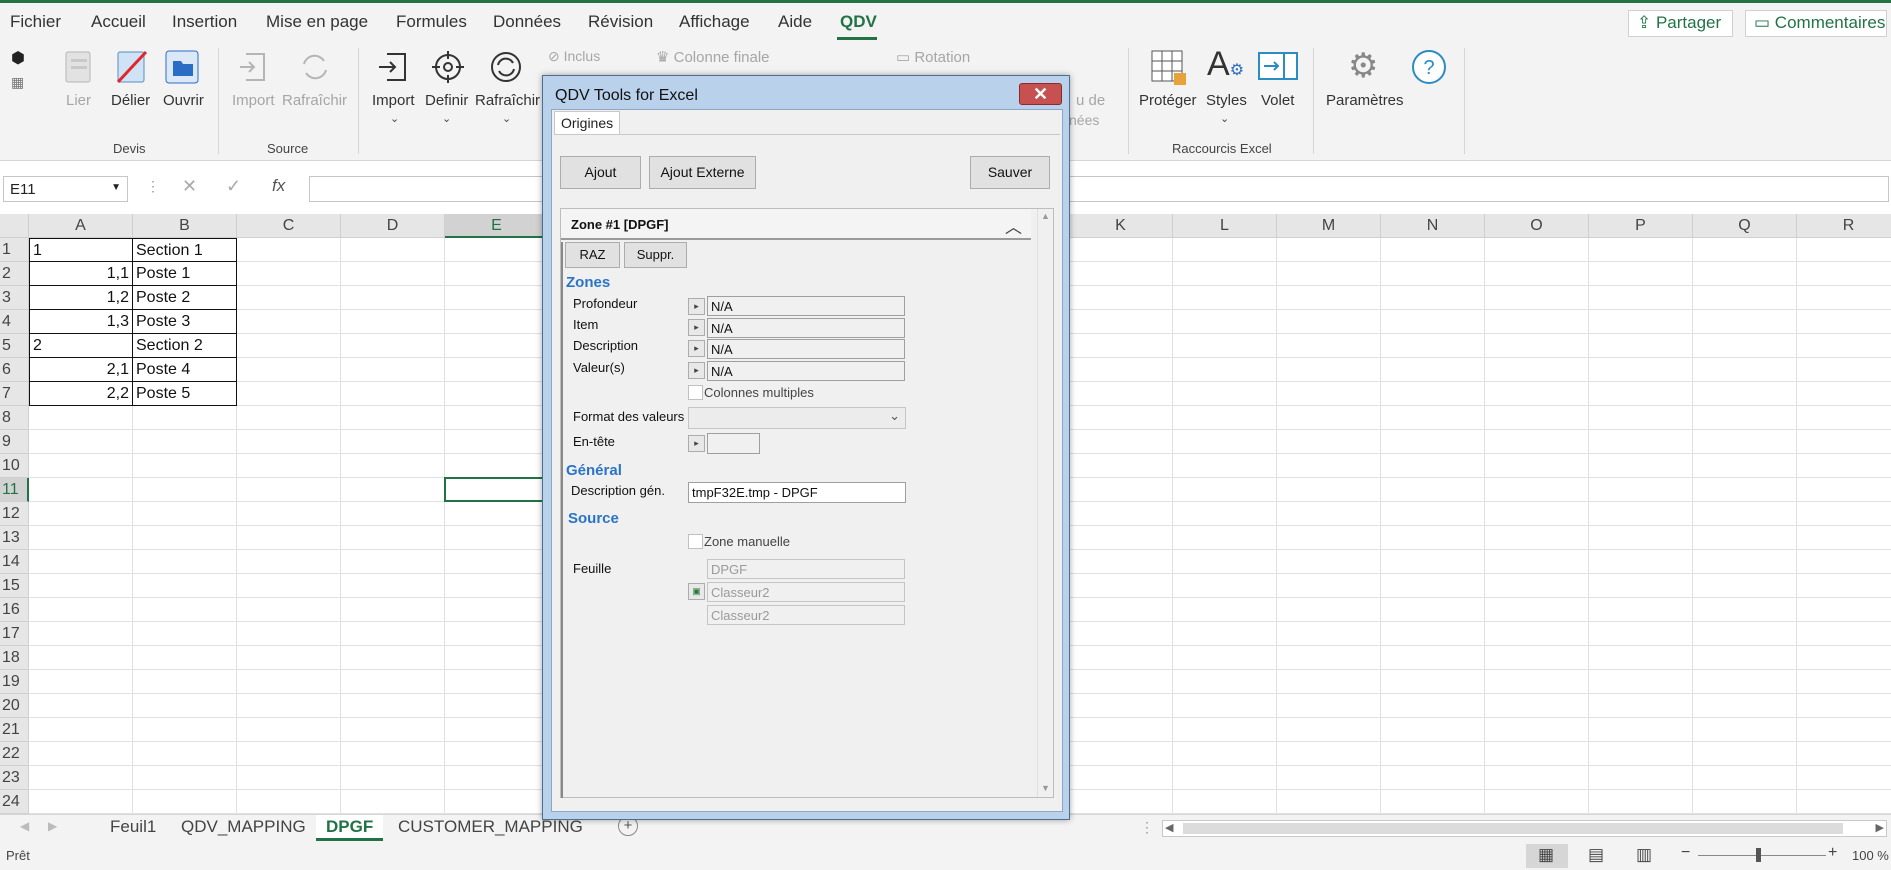 The height and width of the screenshot is (870, 1891). What do you see at coordinates (497, 489) in the screenshot?
I see `active-cell-selection` at bounding box center [497, 489].